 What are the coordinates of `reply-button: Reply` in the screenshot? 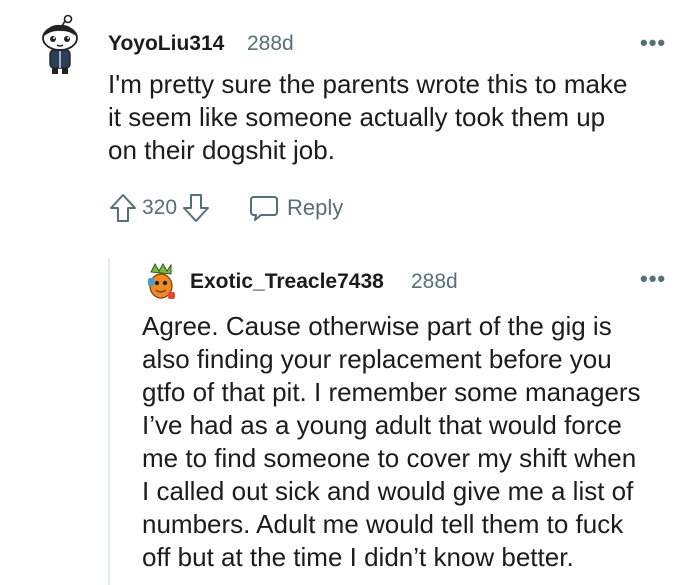 It's located at (296, 208).